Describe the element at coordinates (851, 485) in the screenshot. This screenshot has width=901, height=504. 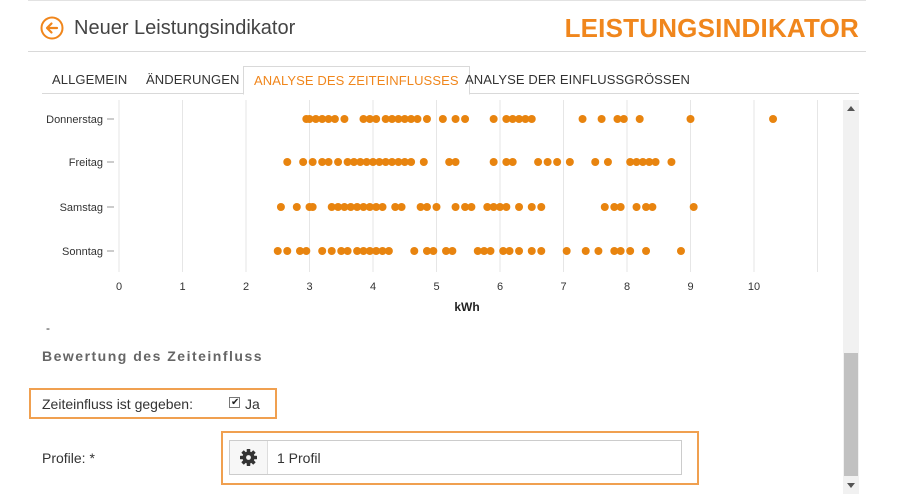
I see `scroll-down-arrow-icon` at that location.